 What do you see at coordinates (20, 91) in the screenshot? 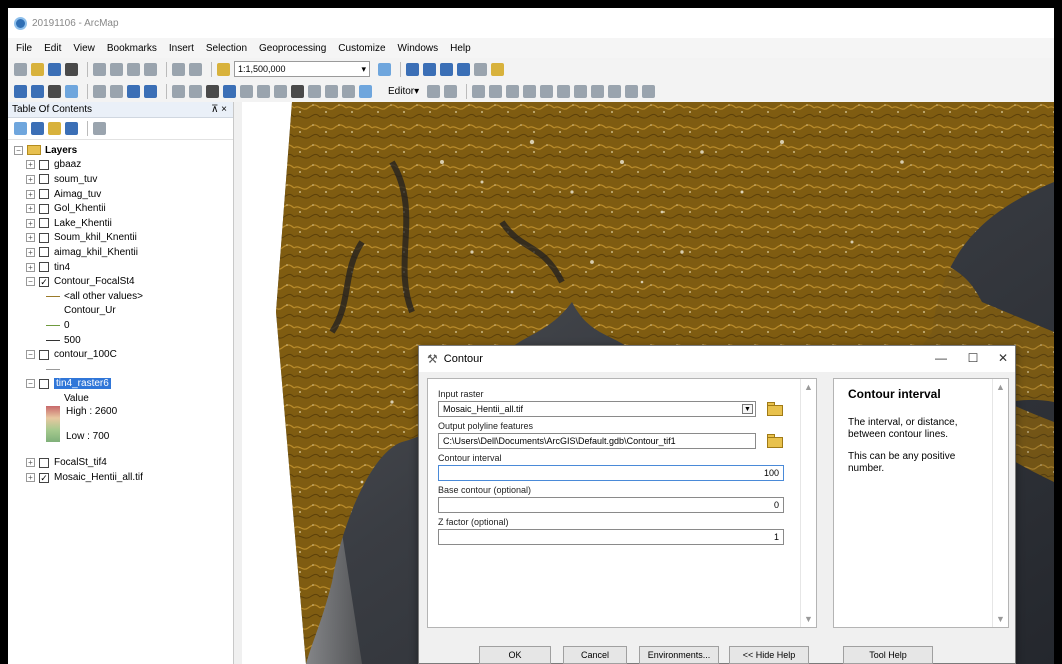
I see `zoom-in-icon` at bounding box center [20, 91].